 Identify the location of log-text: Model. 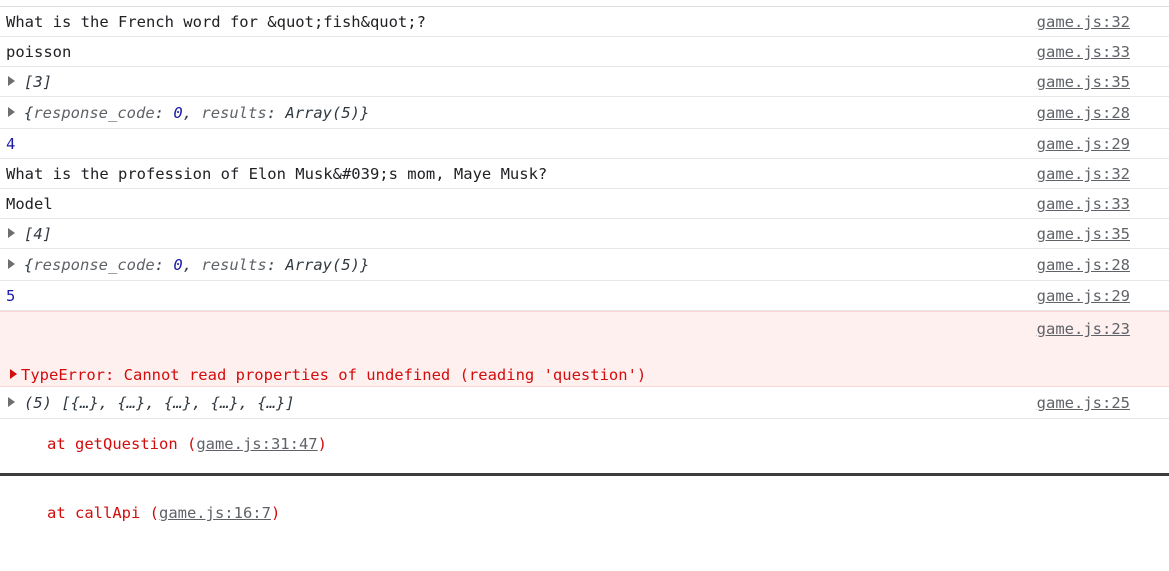
(29, 204).